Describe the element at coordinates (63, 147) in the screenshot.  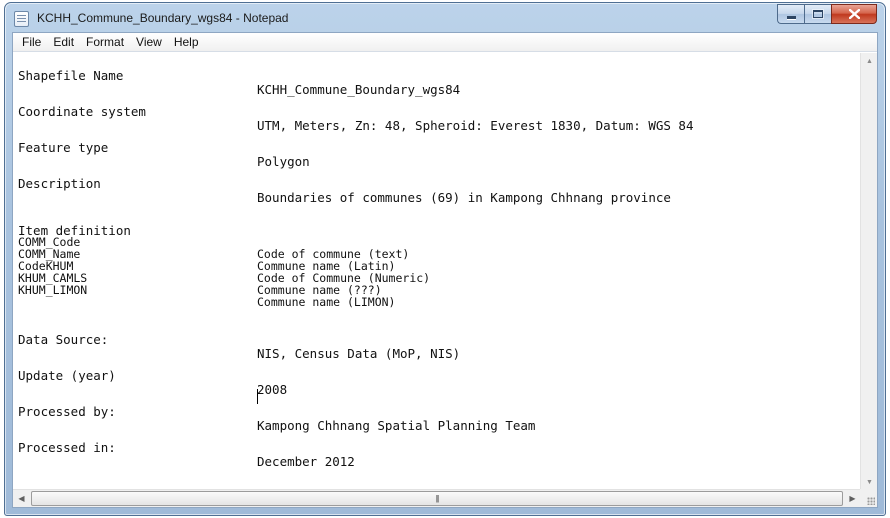
I see `field-key: Feature type` at that location.